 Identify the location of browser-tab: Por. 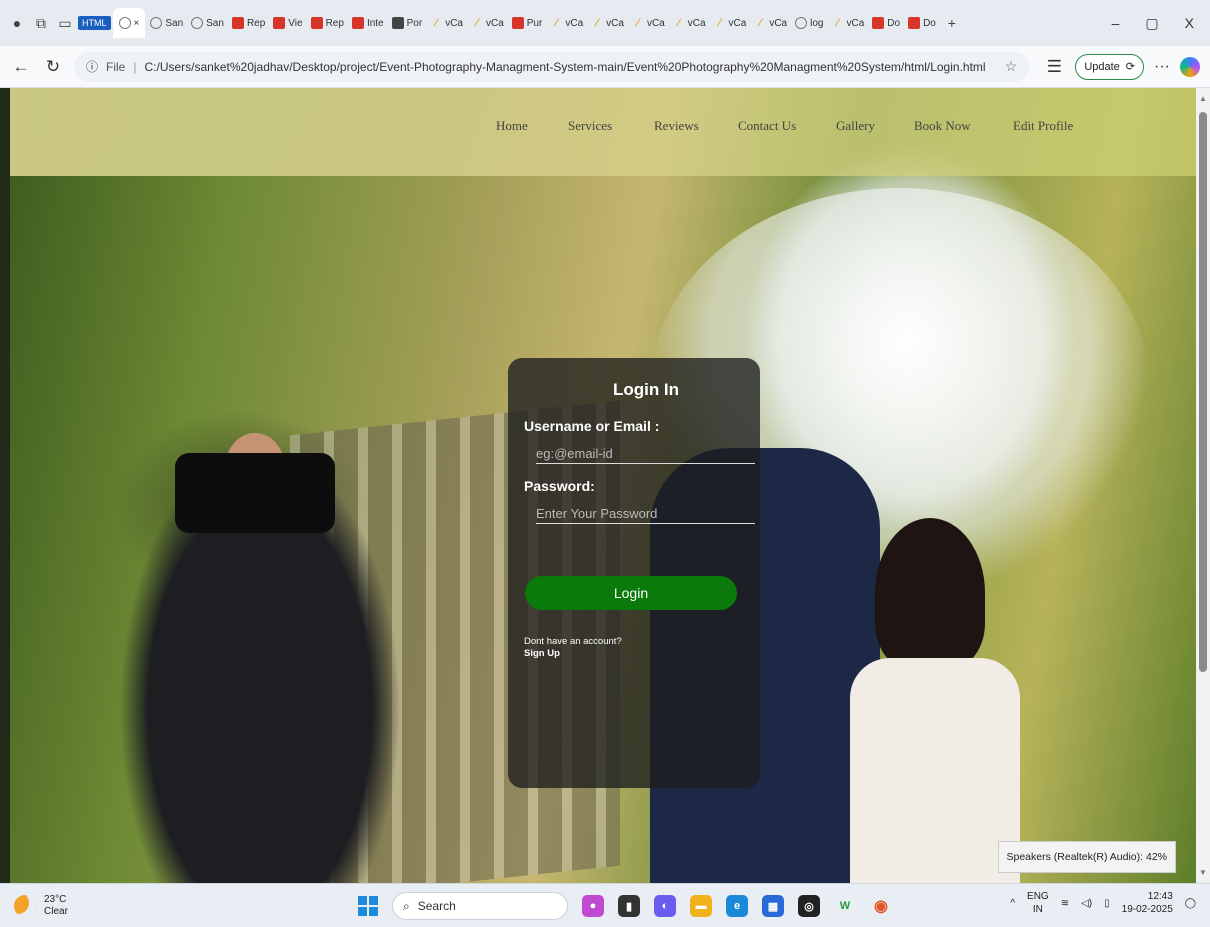
(407, 23).